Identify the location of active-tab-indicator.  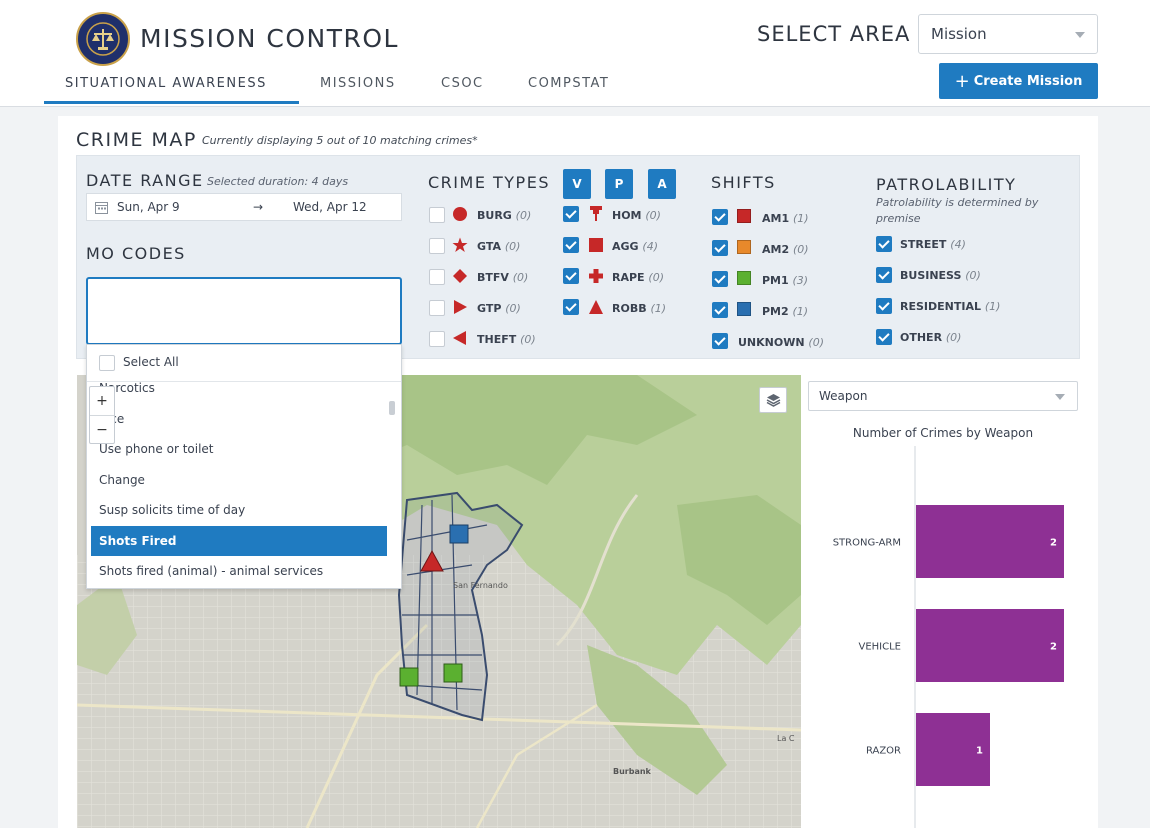
(171, 102).